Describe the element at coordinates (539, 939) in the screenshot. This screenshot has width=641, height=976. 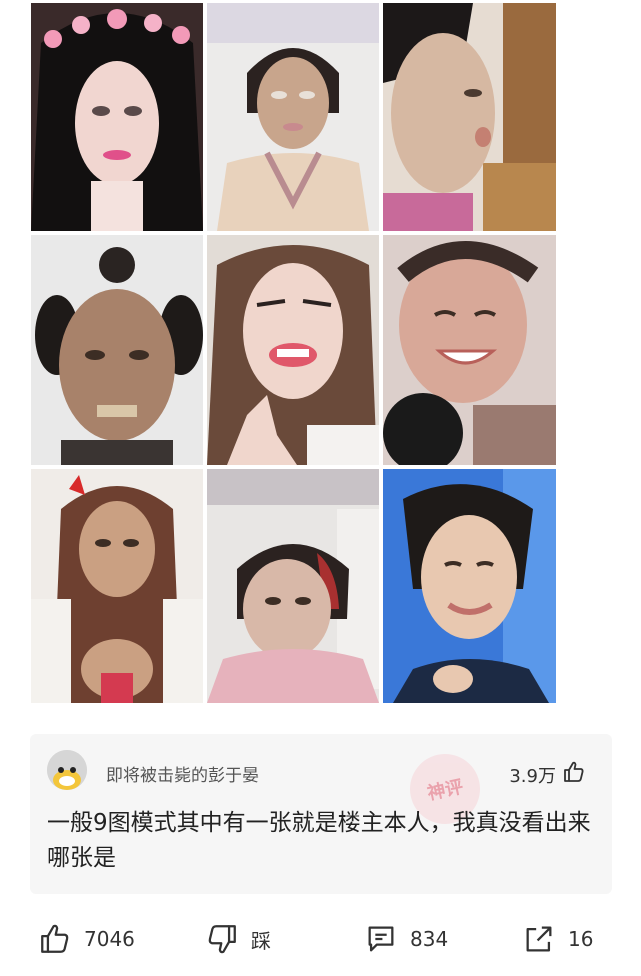
I see `share-icon` at that location.